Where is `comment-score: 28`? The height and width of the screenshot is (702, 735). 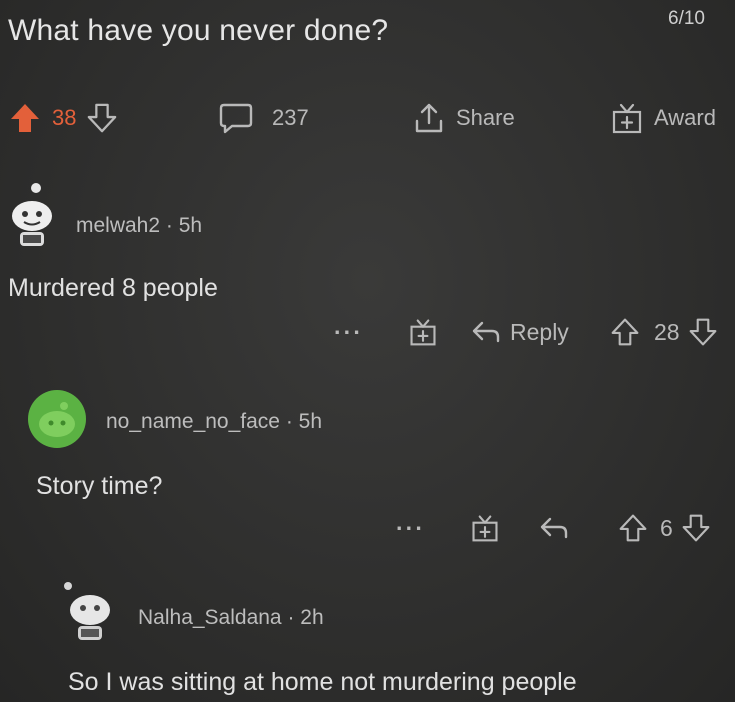 comment-score: 28 is located at coordinates (667, 331).